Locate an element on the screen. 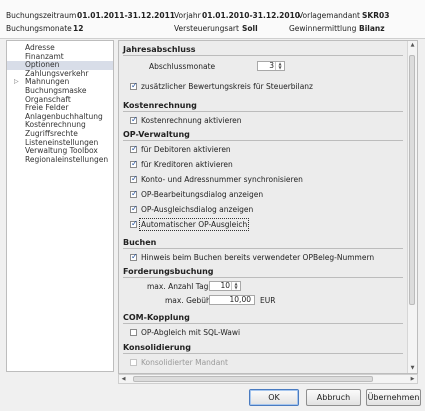 The width and height of the screenshot is (425, 411). sidebar-item-finanzamt: Finanzamt is located at coordinates (60, 57).